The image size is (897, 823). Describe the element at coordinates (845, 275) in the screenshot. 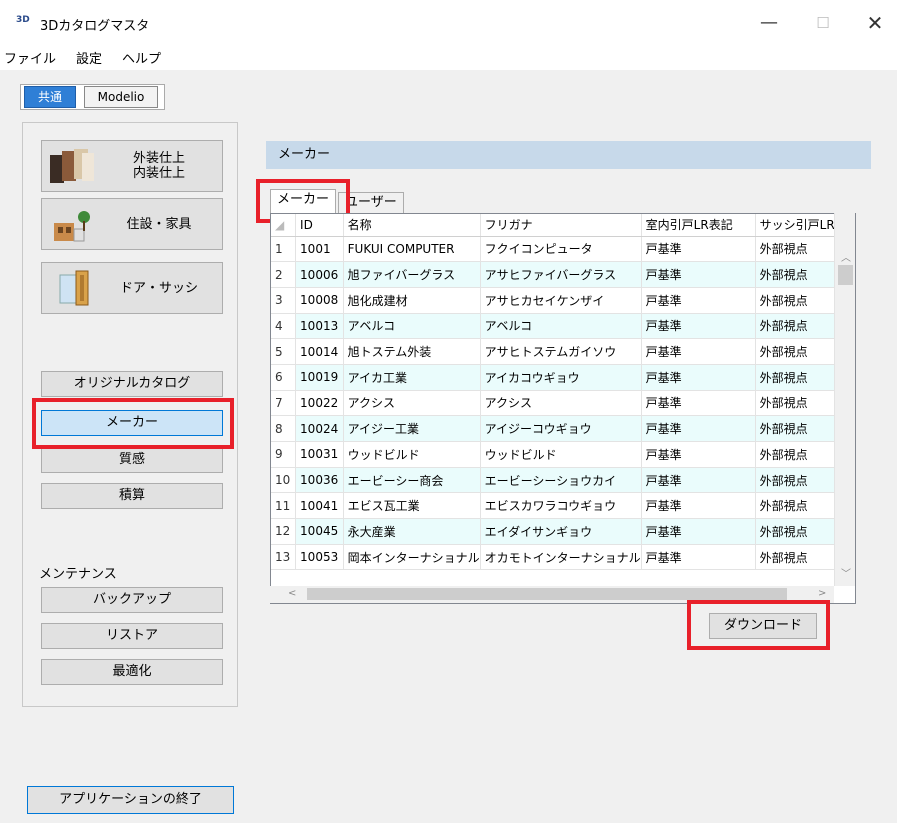

I see `vertical-scroll-thumb` at that location.